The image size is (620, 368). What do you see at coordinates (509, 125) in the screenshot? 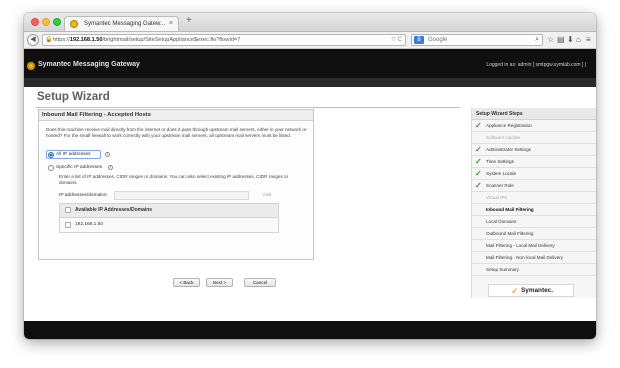
I see `step-label: Appliance Registration` at bounding box center [509, 125].